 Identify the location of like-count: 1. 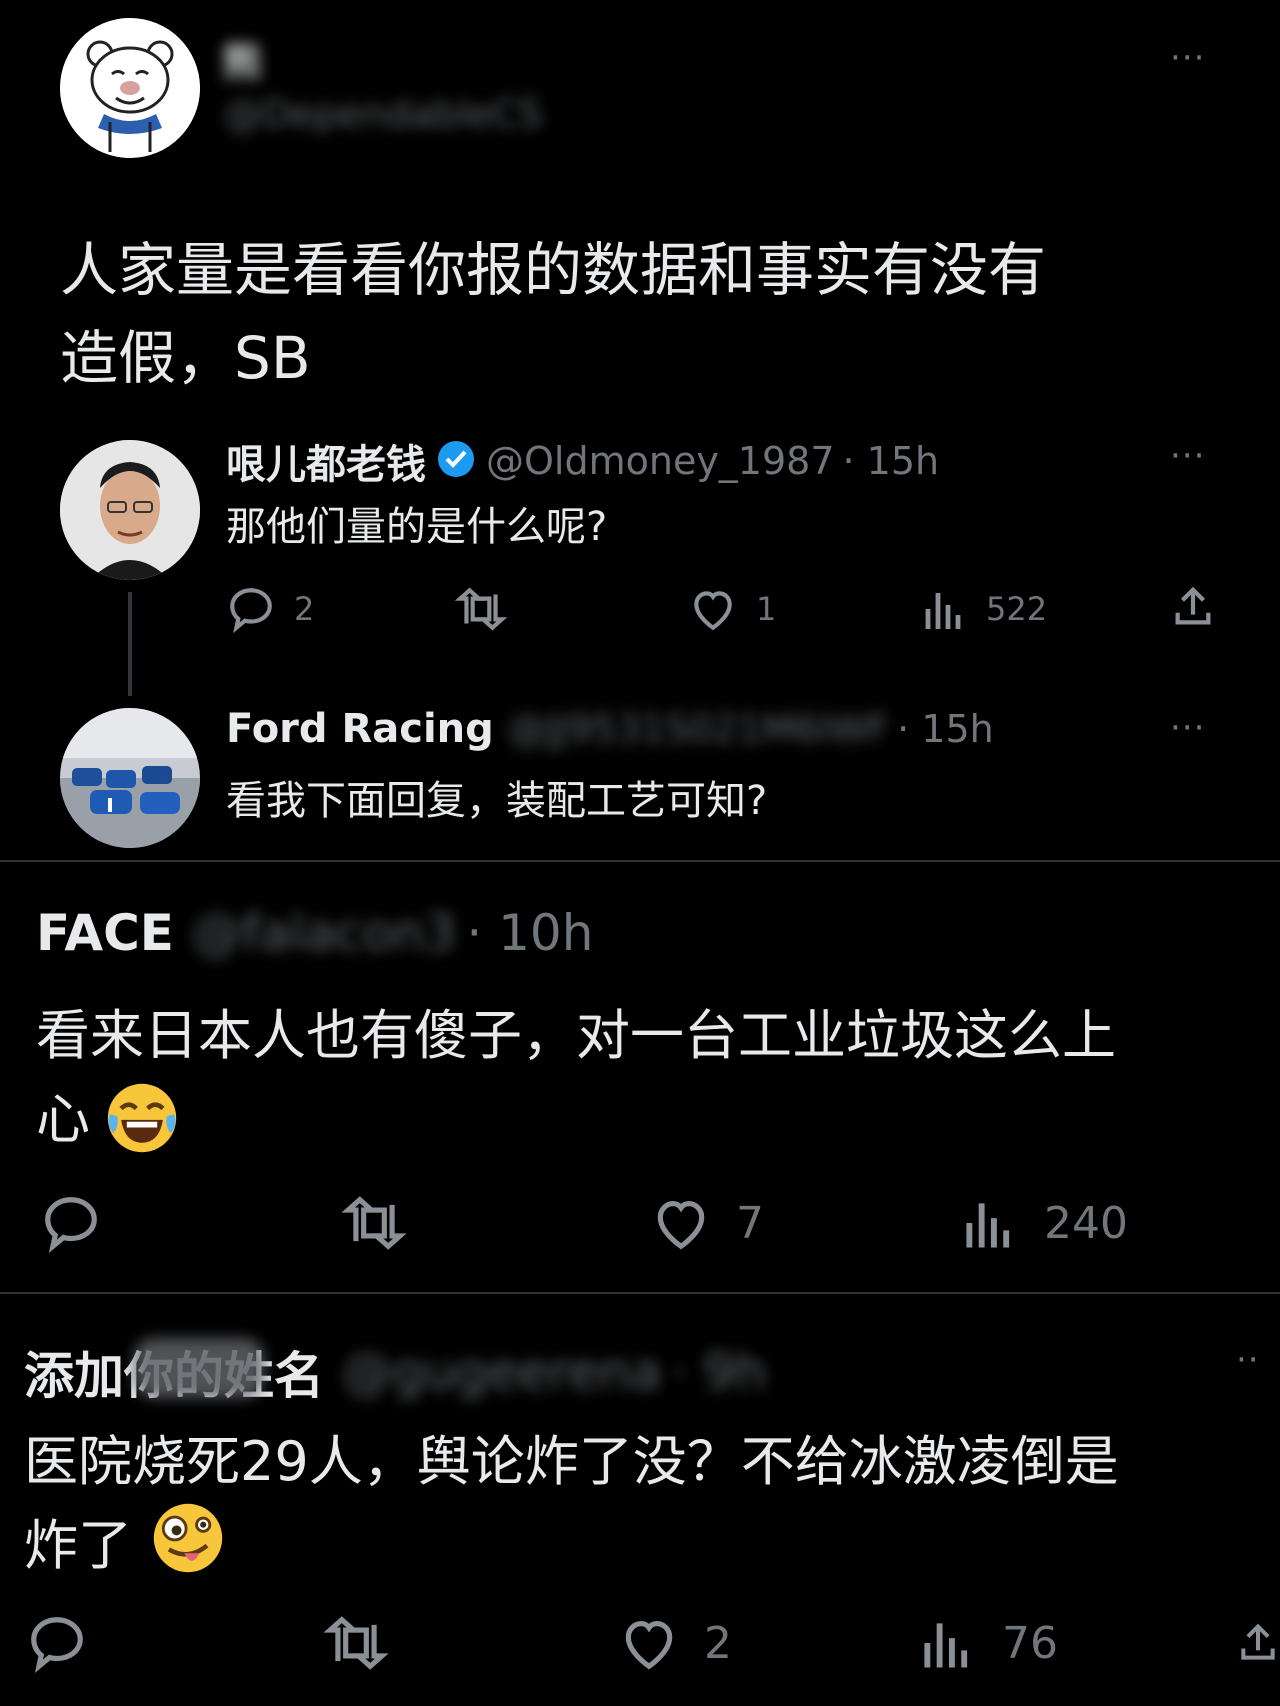
(766, 609).